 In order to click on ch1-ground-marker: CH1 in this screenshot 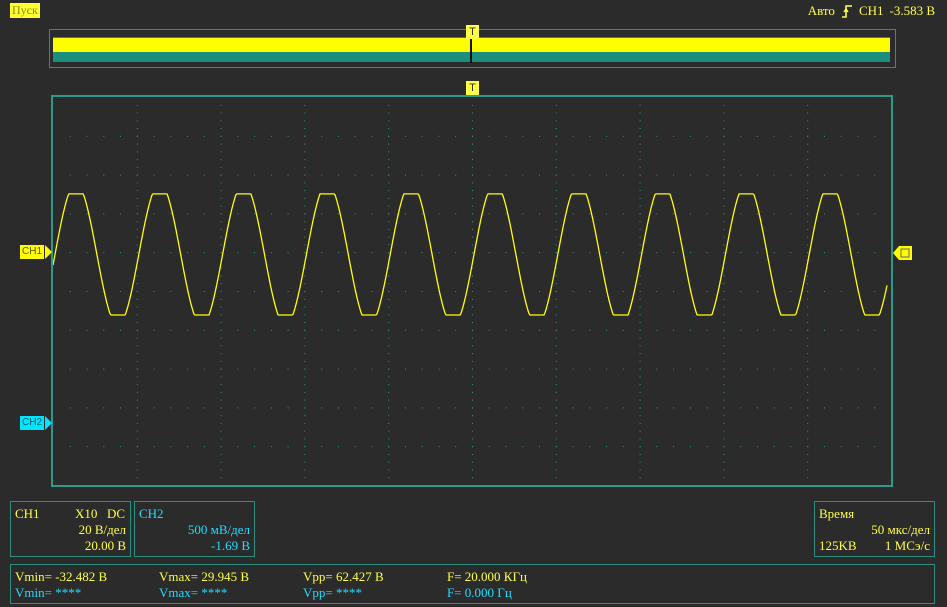, I will do `click(32, 252)`.